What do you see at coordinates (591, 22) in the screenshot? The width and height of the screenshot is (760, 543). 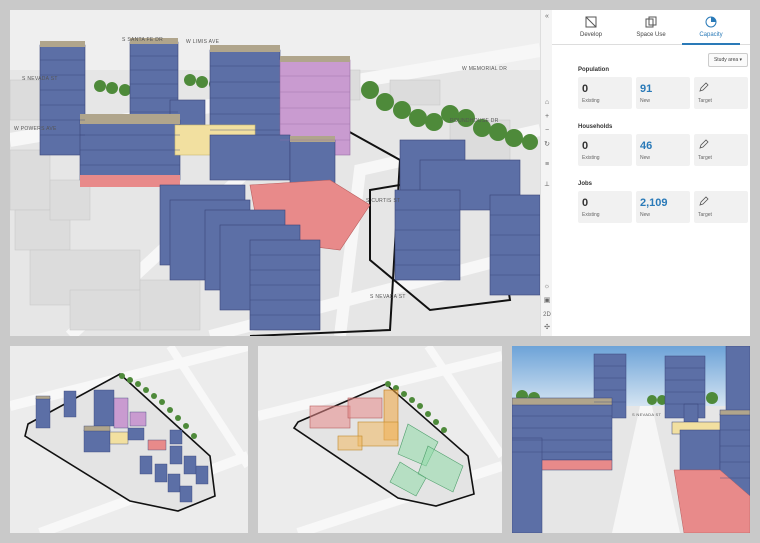 I see `develop-icon` at bounding box center [591, 22].